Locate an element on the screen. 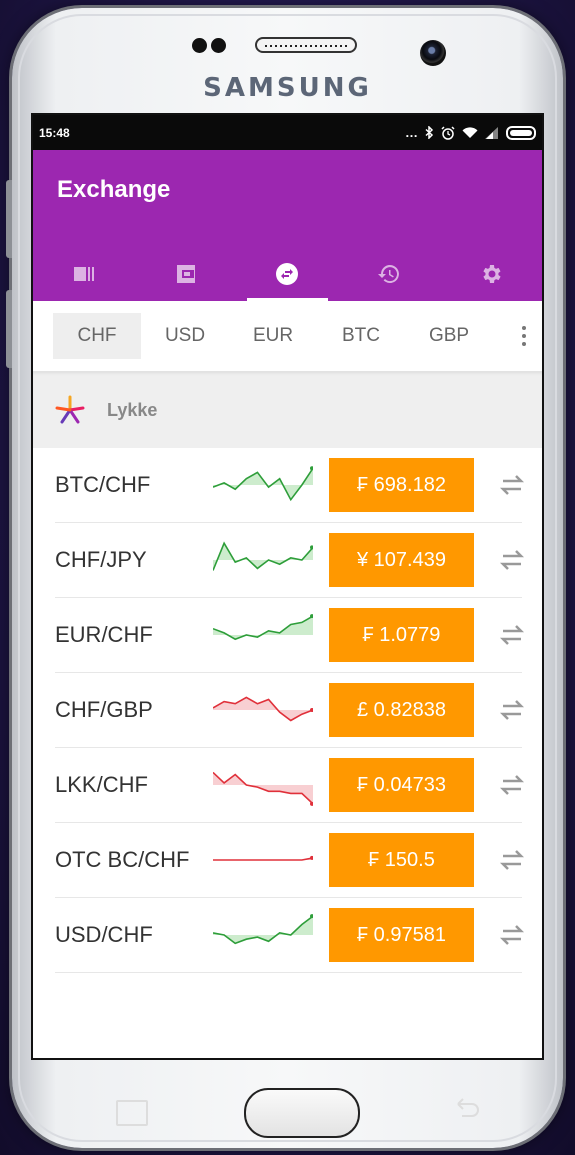 The image size is (575, 1155). rate-row: LKK/CHF ₣ 0.04733 is located at coordinates (290, 785).